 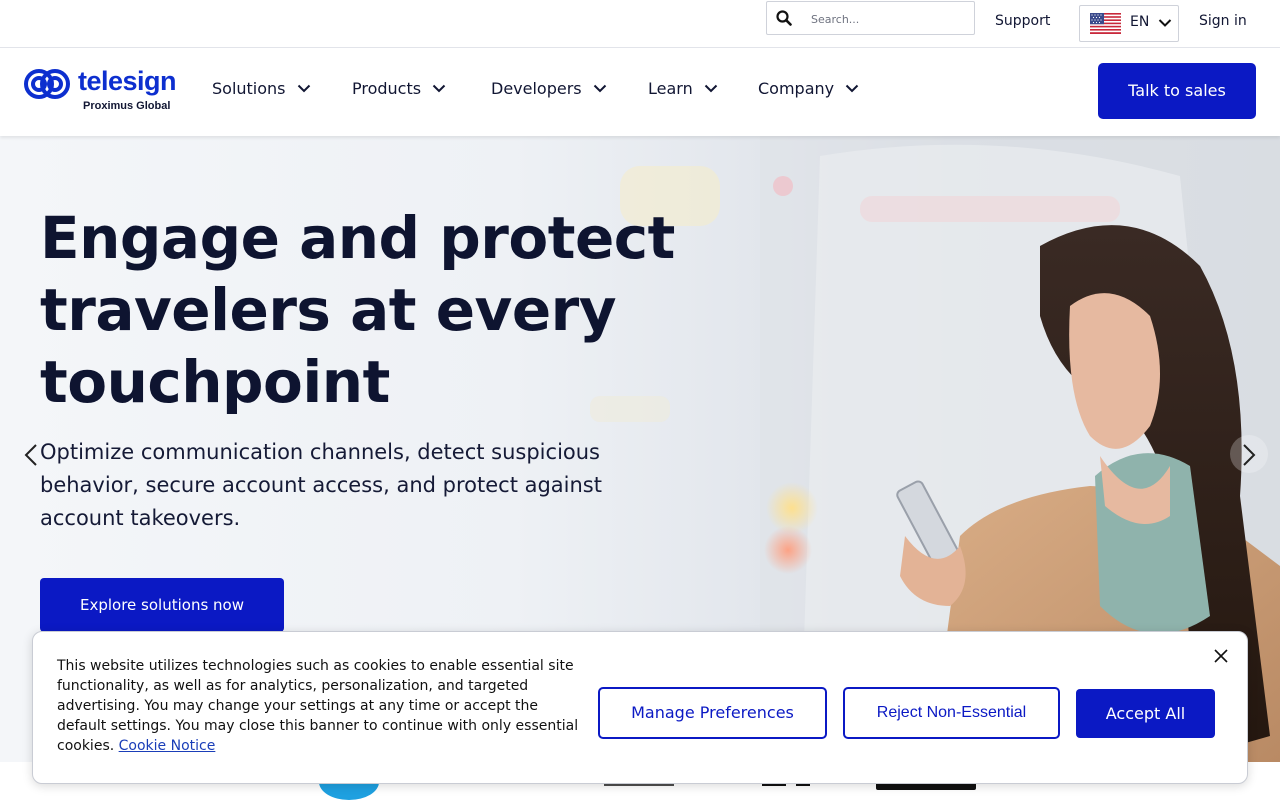 What do you see at coordinates (357, 238) in the screenshot?
I see `hero-title-line-1: Engage and protect` at bounding box center [357, 238].